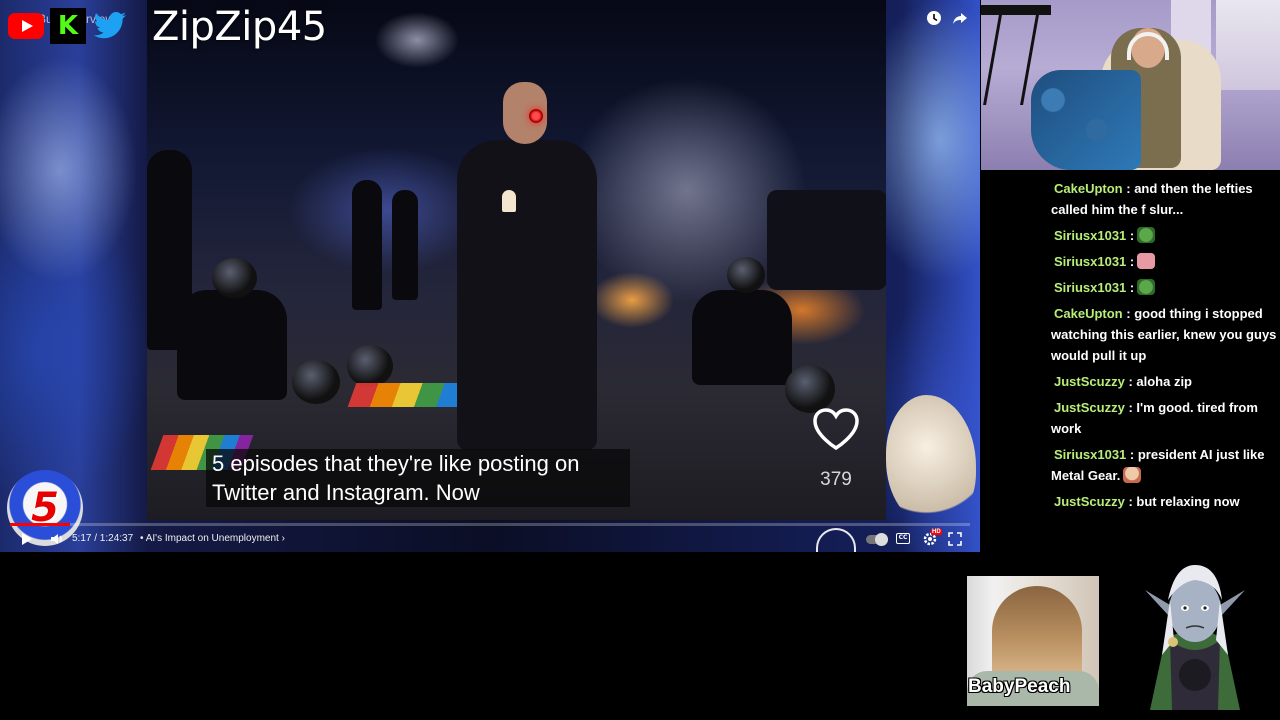 This screenshot has height=720, width=1280. I want to click on chat-message: JustScuzzy : aloha zip, so click(1162, 381).